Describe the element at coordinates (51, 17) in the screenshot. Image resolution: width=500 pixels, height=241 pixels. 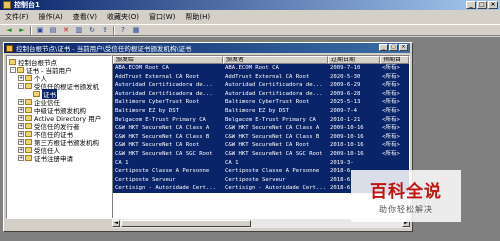
I see `menu-action: 操作(A)` at that location.